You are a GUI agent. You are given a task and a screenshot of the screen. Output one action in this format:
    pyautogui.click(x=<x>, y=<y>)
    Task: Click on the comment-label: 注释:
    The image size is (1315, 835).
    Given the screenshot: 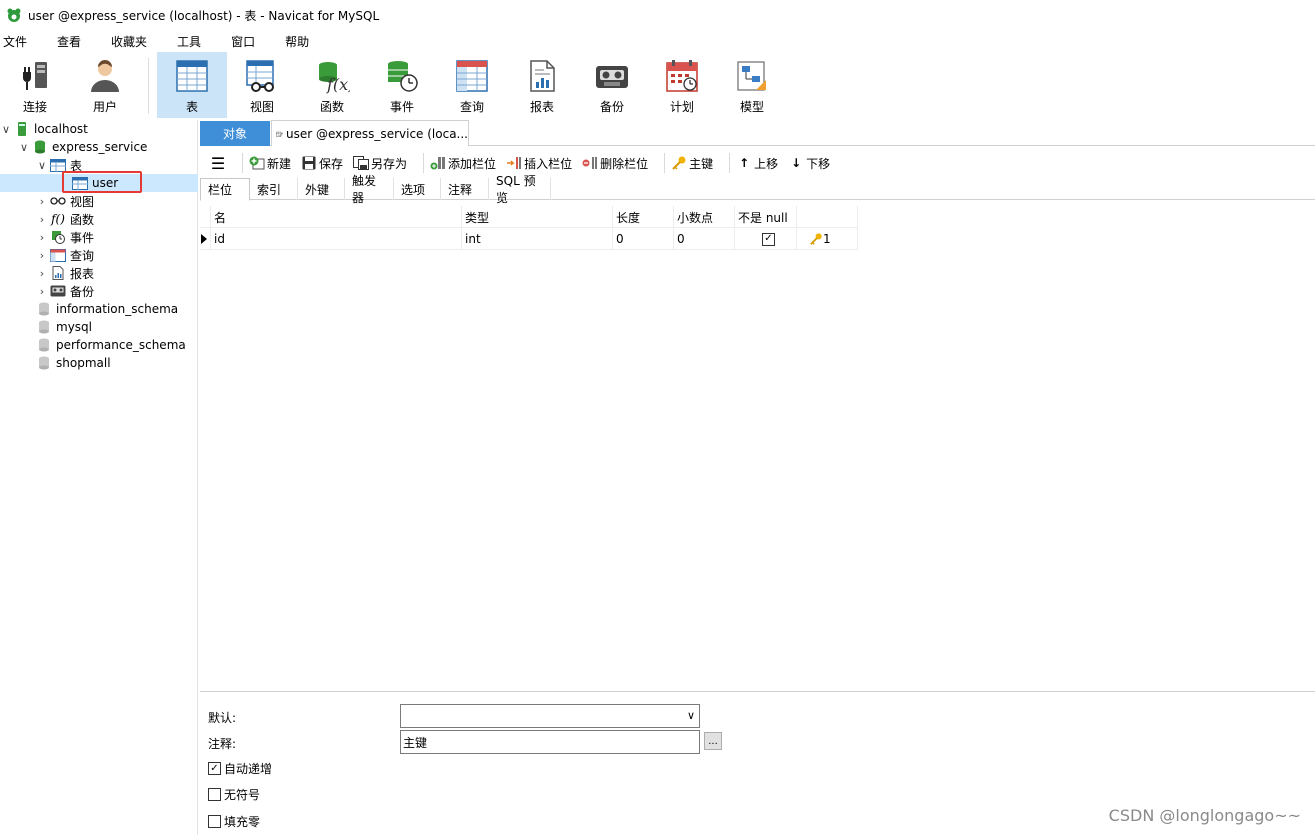 What is the action you would take?
    pyautogui.click(x=222, y=744)
    